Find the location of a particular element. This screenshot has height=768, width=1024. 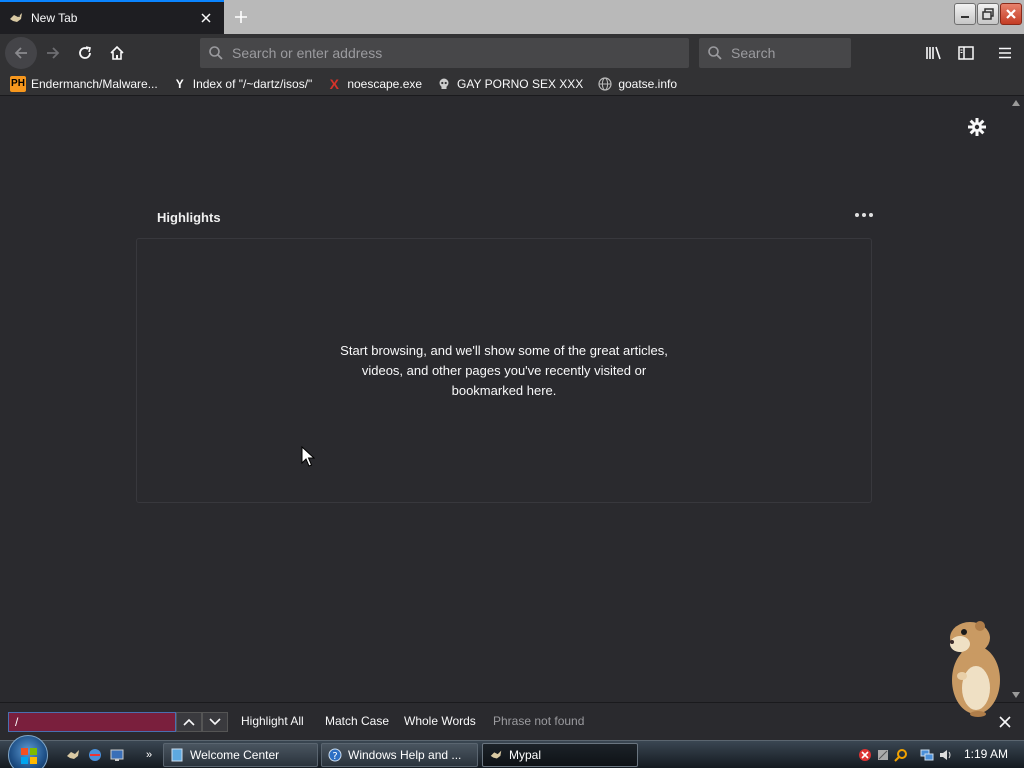

close-window-button is located at coordinates (1011, 14).